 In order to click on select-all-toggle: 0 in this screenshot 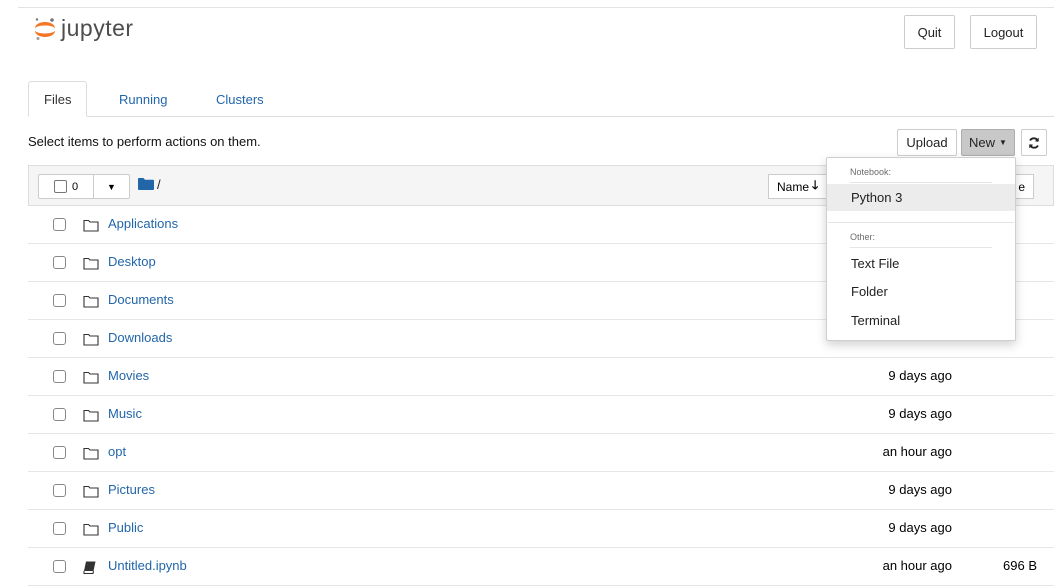, I will do `click(66, 186)`.